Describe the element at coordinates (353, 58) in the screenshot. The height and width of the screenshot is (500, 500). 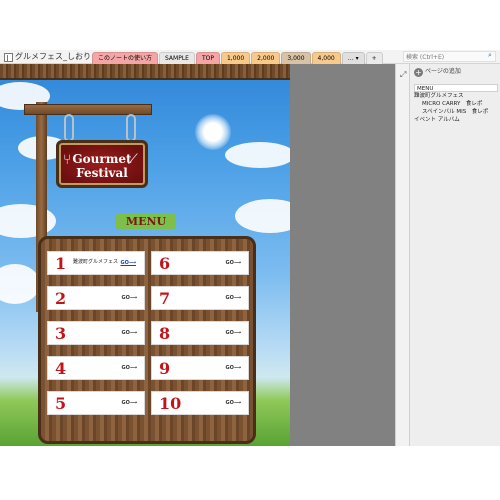
I see `section-tab: … ▾` at that location.